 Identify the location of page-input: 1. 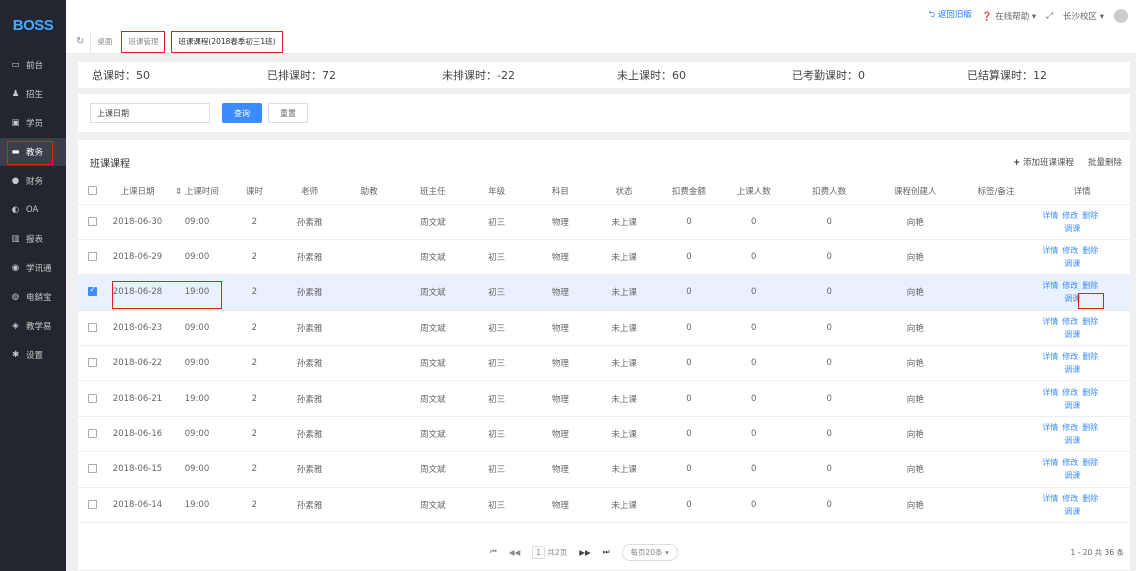
(539, 552).